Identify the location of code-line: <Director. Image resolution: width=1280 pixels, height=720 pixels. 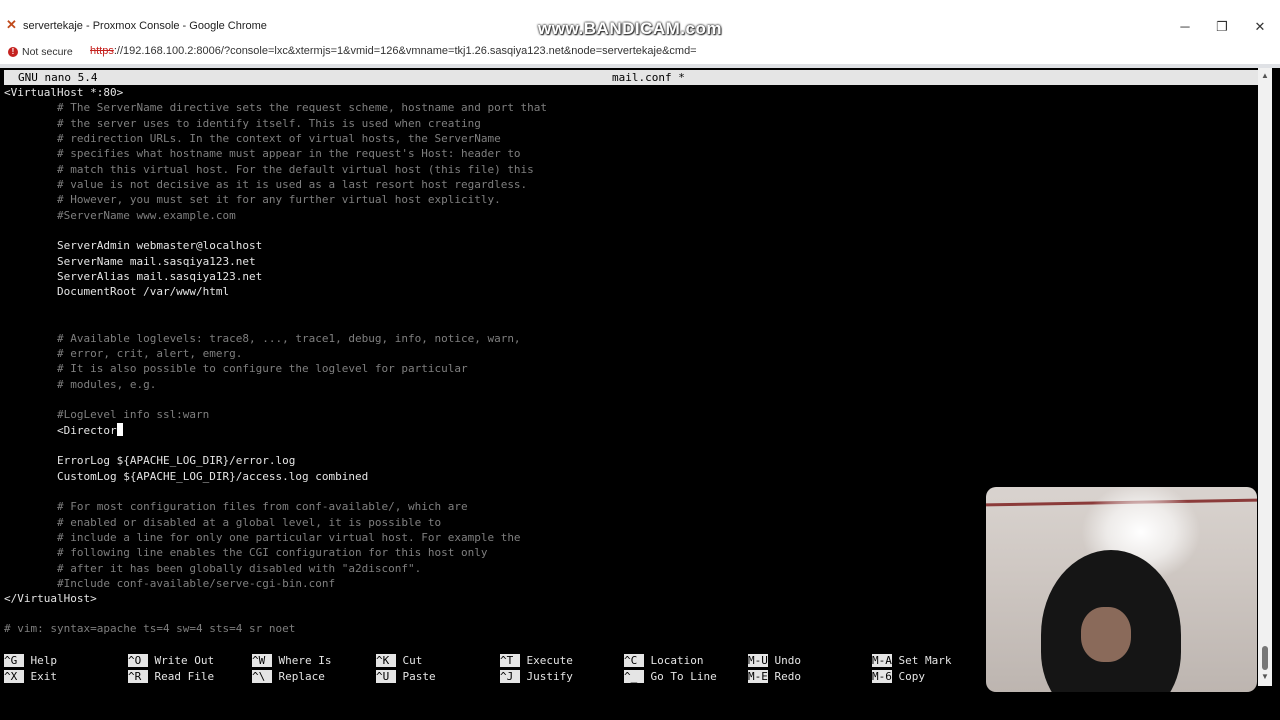
(275, 430).